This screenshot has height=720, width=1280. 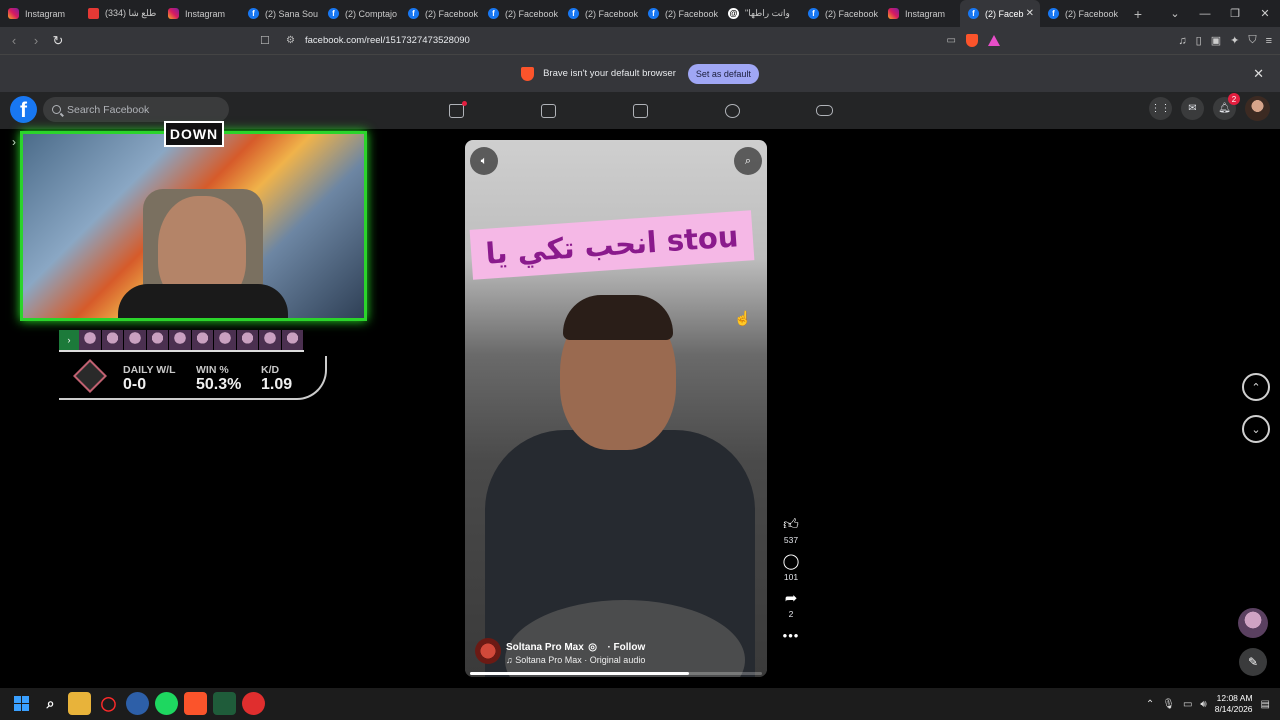 I want to click on browser-app-icon, so click(x=137, y=703).